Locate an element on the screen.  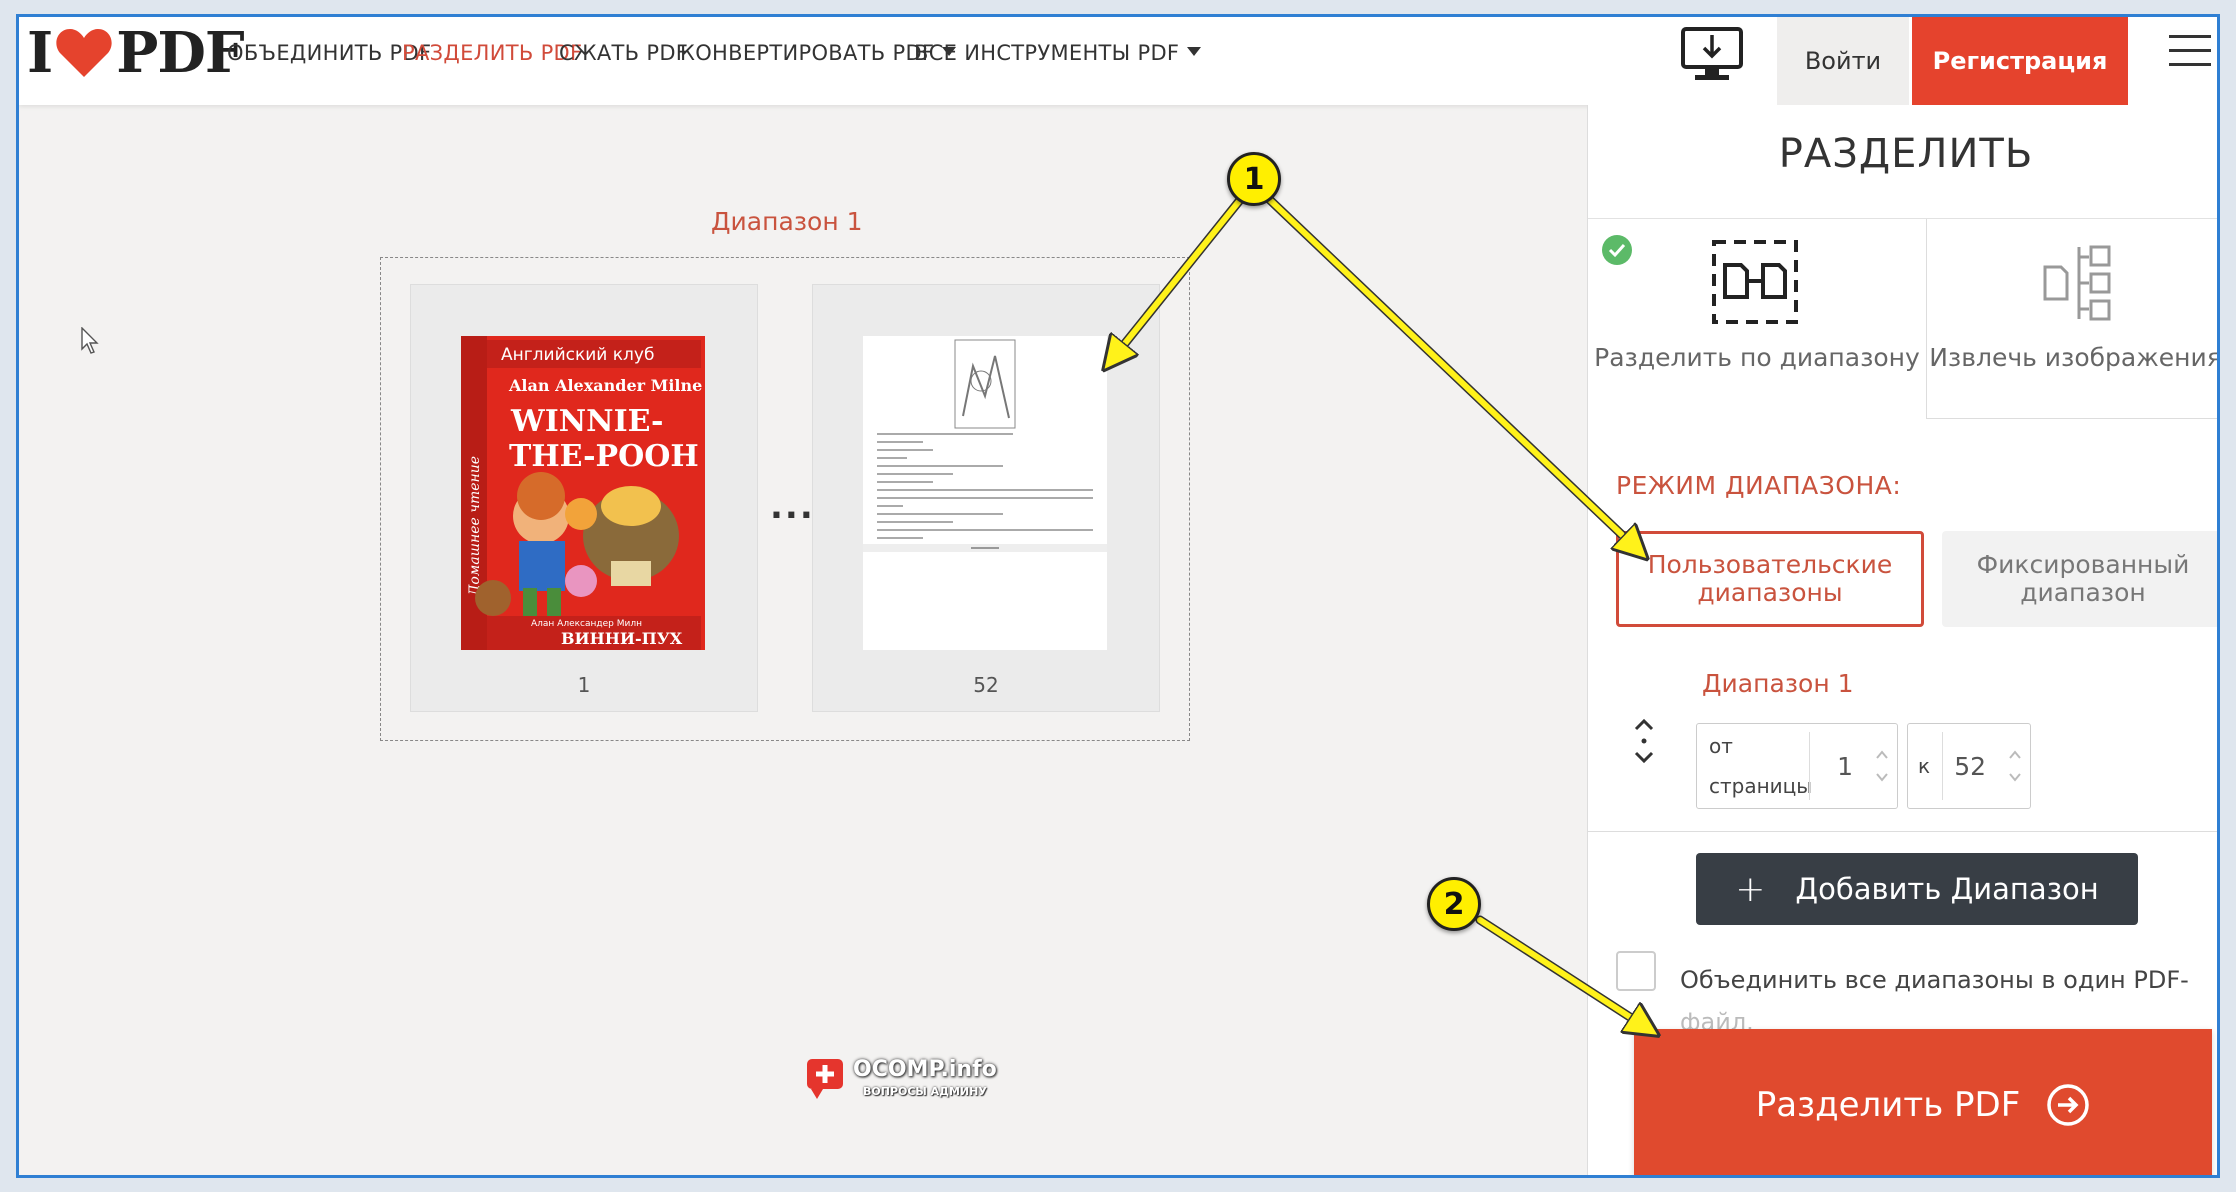
range-mode-heading: РЕЖИМ ДИАПАЗОНА: is located at coordinates (1759, 485).